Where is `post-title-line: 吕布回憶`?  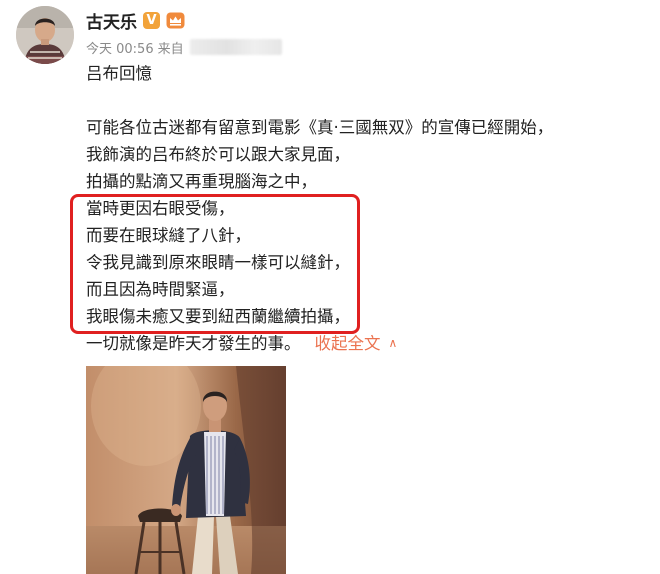
post-title-line: 吕布回憶 is located at coordinates (119, 73).